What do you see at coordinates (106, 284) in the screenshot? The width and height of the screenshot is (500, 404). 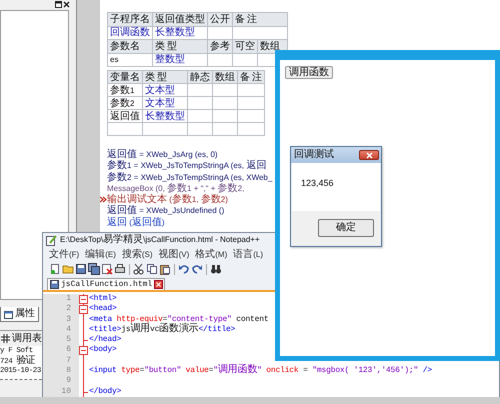 I see `file-tab: jsCallFunction.html` at bounding box center [106, 284].